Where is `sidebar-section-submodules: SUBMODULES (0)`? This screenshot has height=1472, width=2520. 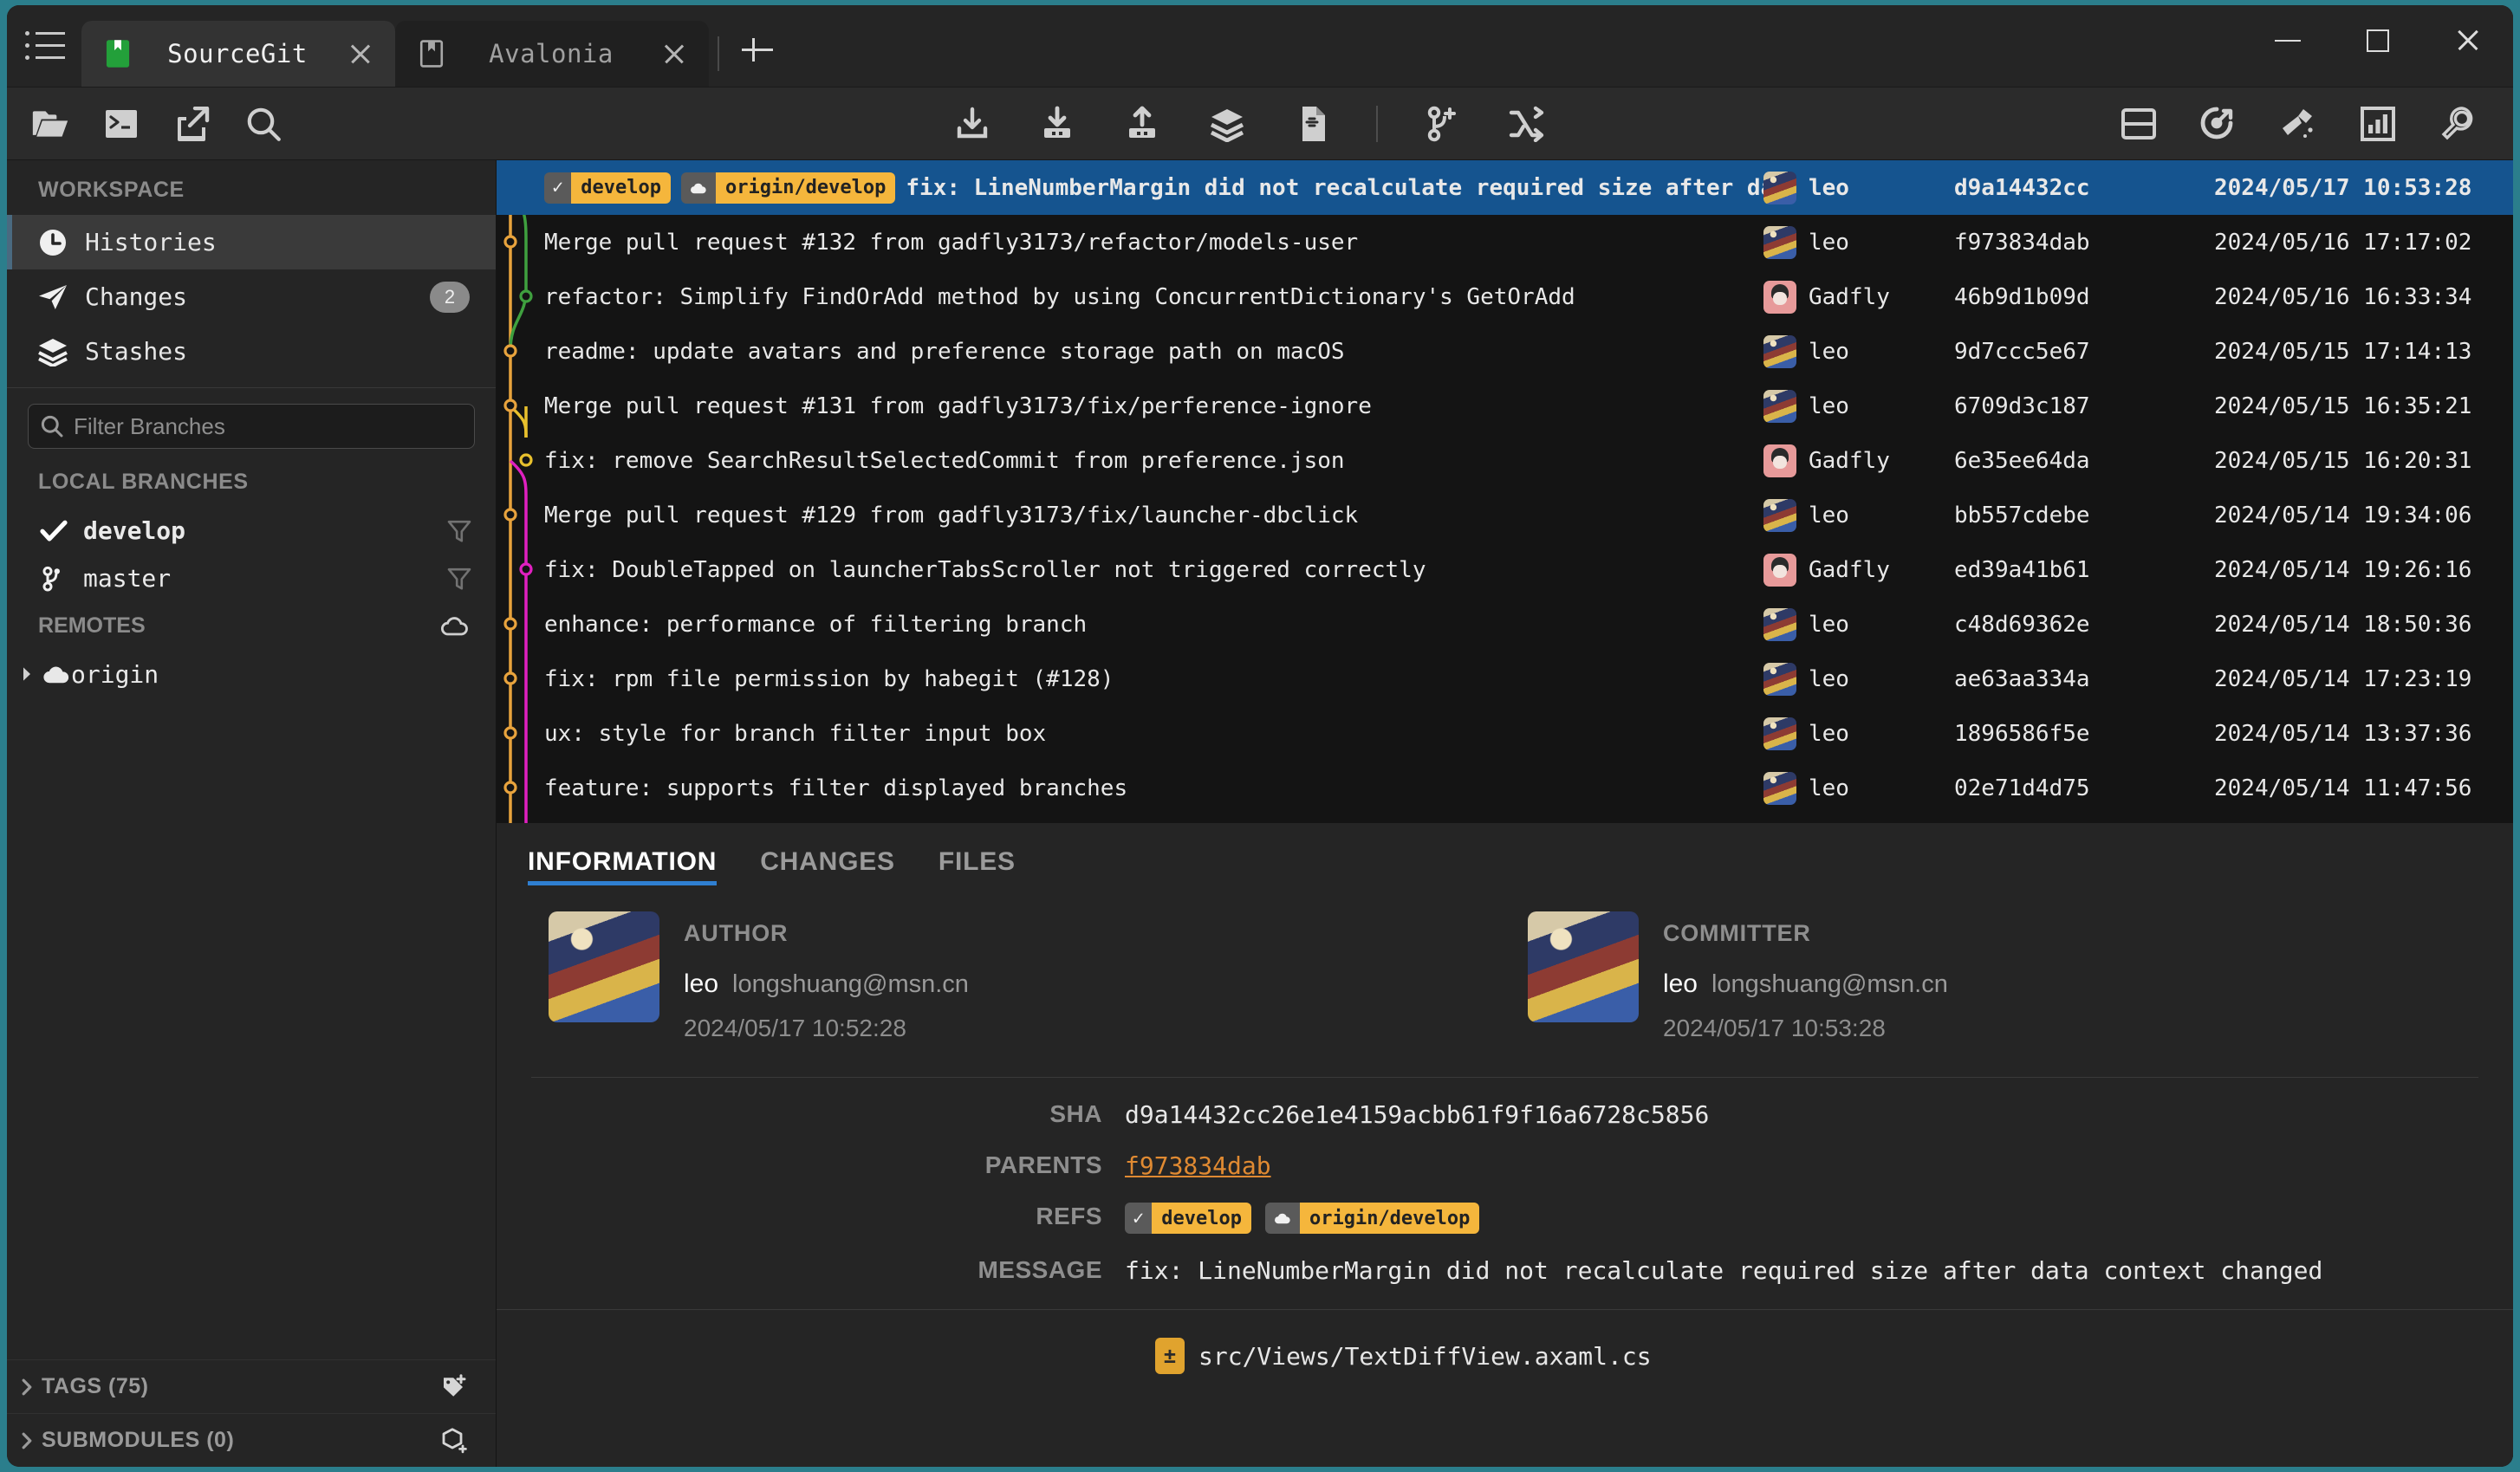 sidebar-section-submodules: SUBMODULES (0) is located at coordinates (251, 1440).